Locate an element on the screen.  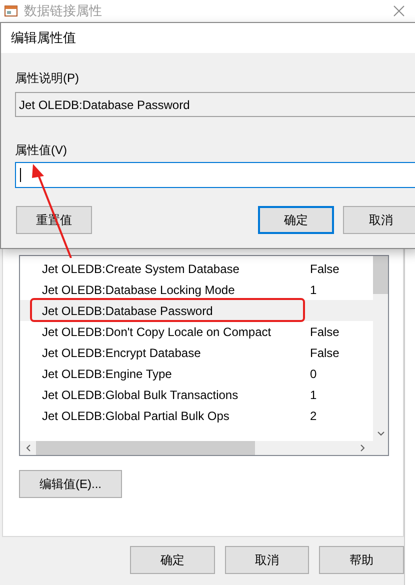
property-name: Jet OLEDB:Engine Type is located at coordinates (107, 374).